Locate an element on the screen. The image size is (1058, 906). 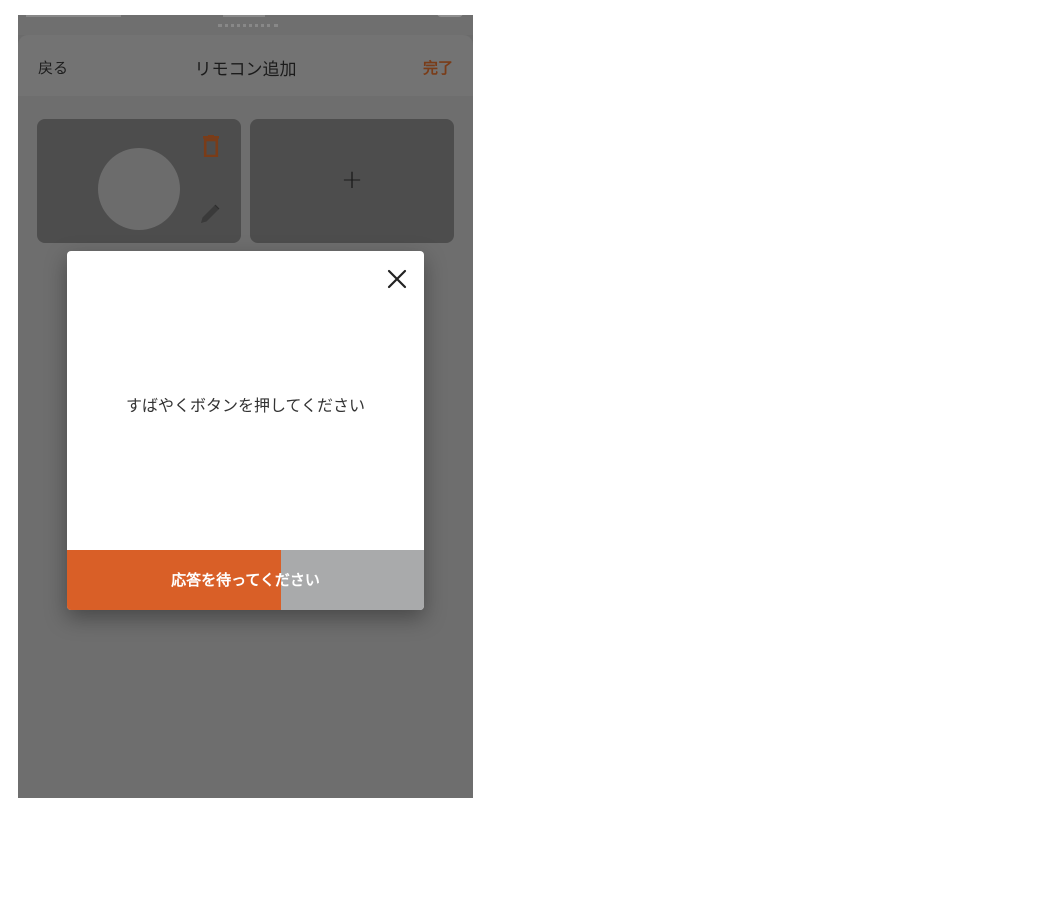
dialog-message: すばやくボタンを押してください is located at coordinates (245, 405).